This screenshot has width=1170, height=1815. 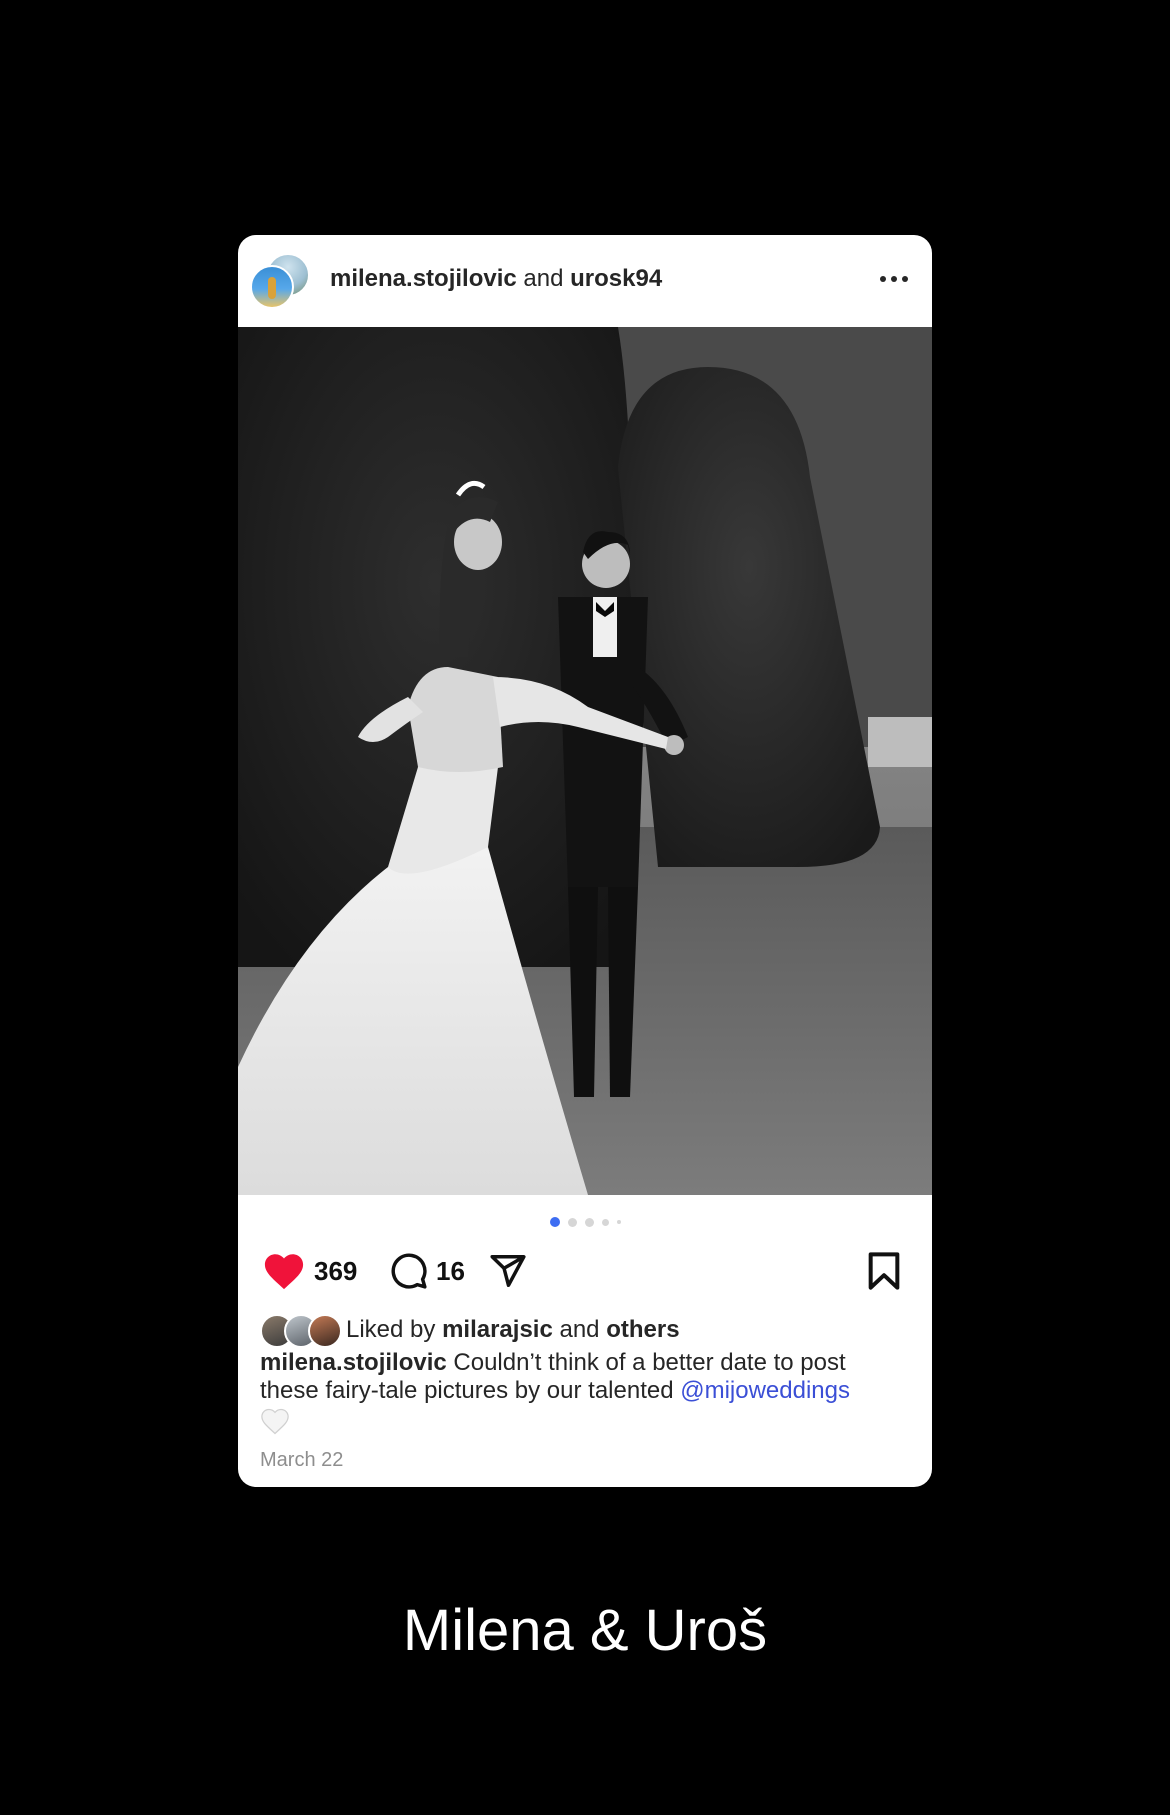 I want to click on post-header: milena.stojilovic and urosk94, so click(x=585, y=281).